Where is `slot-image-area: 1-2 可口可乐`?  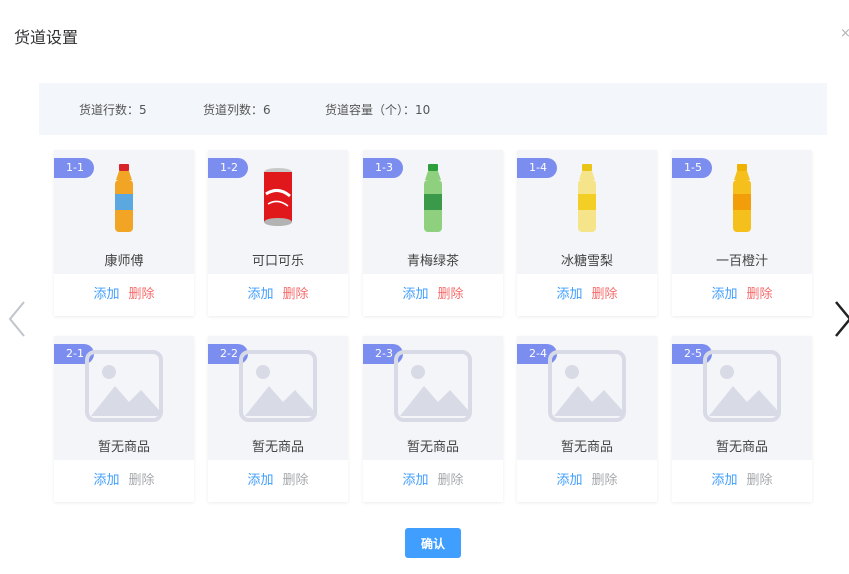
slot-image-area: 1-2 可口可乐 is located at coordinates (278, 212).